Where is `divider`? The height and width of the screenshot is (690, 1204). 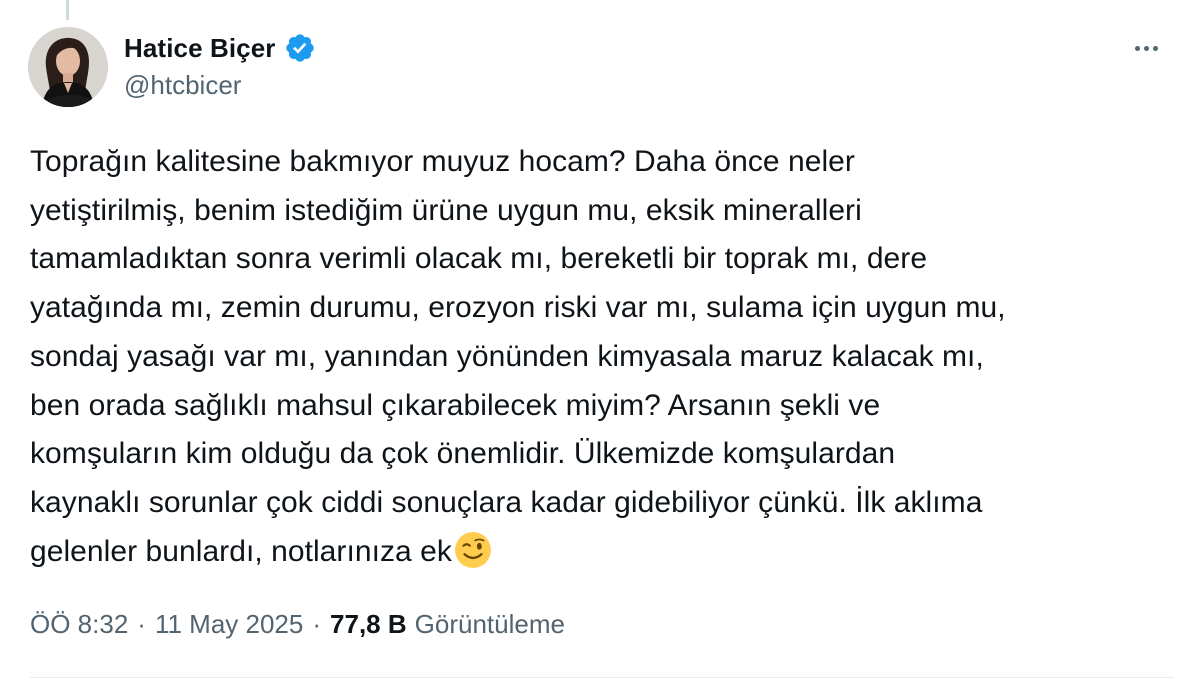
divider is located at coordinates (602, 677).